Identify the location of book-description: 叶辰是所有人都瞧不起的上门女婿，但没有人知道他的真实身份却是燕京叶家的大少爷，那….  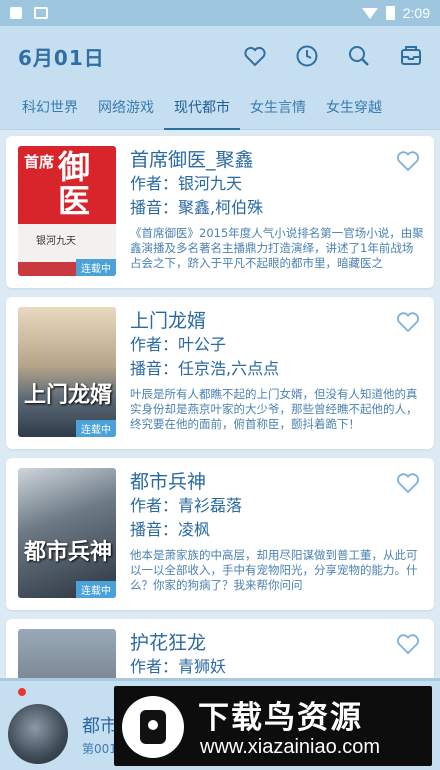
(274, 409).